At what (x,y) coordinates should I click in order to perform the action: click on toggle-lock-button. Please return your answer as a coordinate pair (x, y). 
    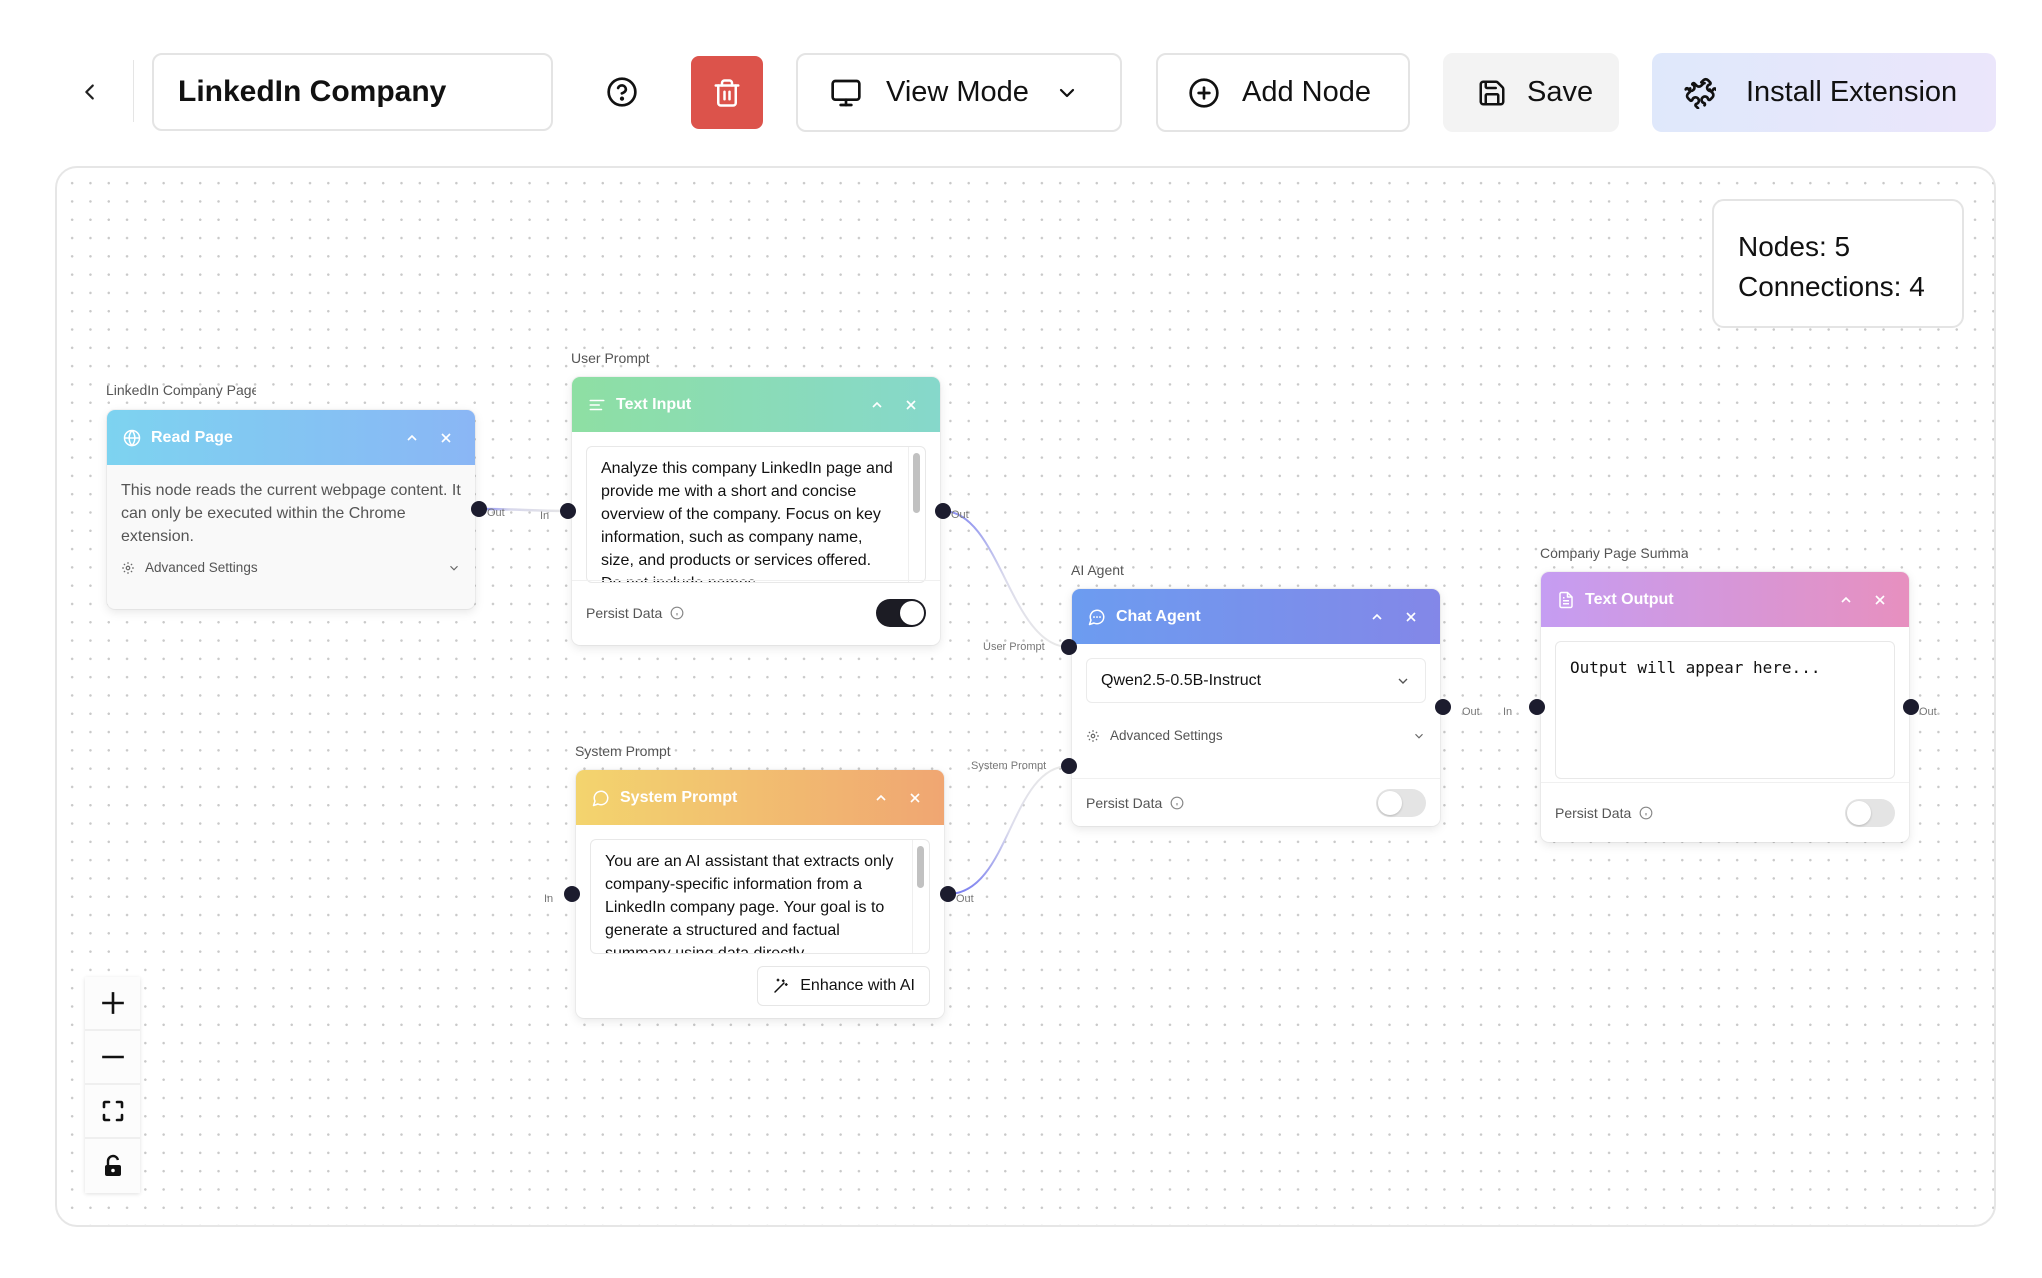
    Looking at the image, I should click on (112, 1166).